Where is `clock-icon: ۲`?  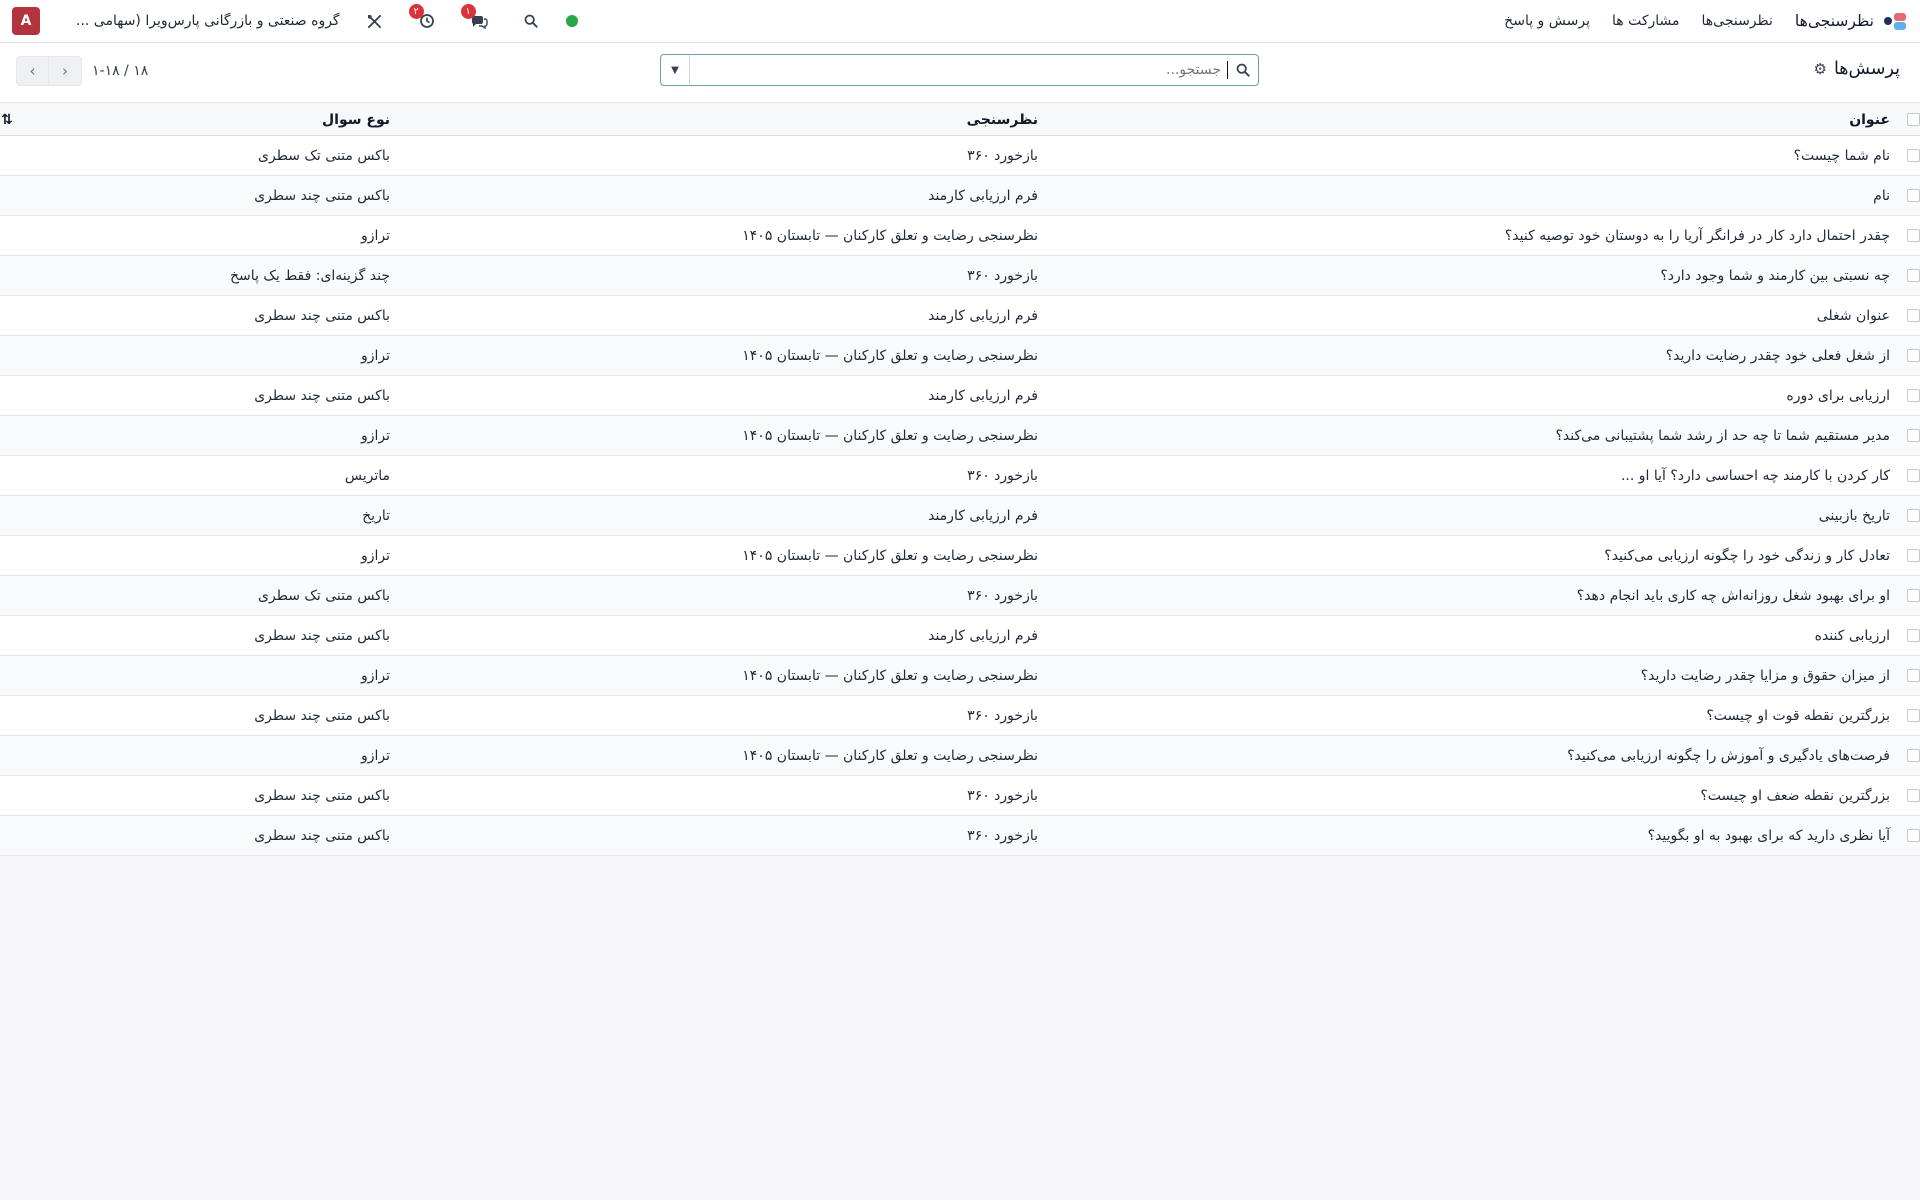 clock-icon: ۲ is located at coordinates (423, 18).